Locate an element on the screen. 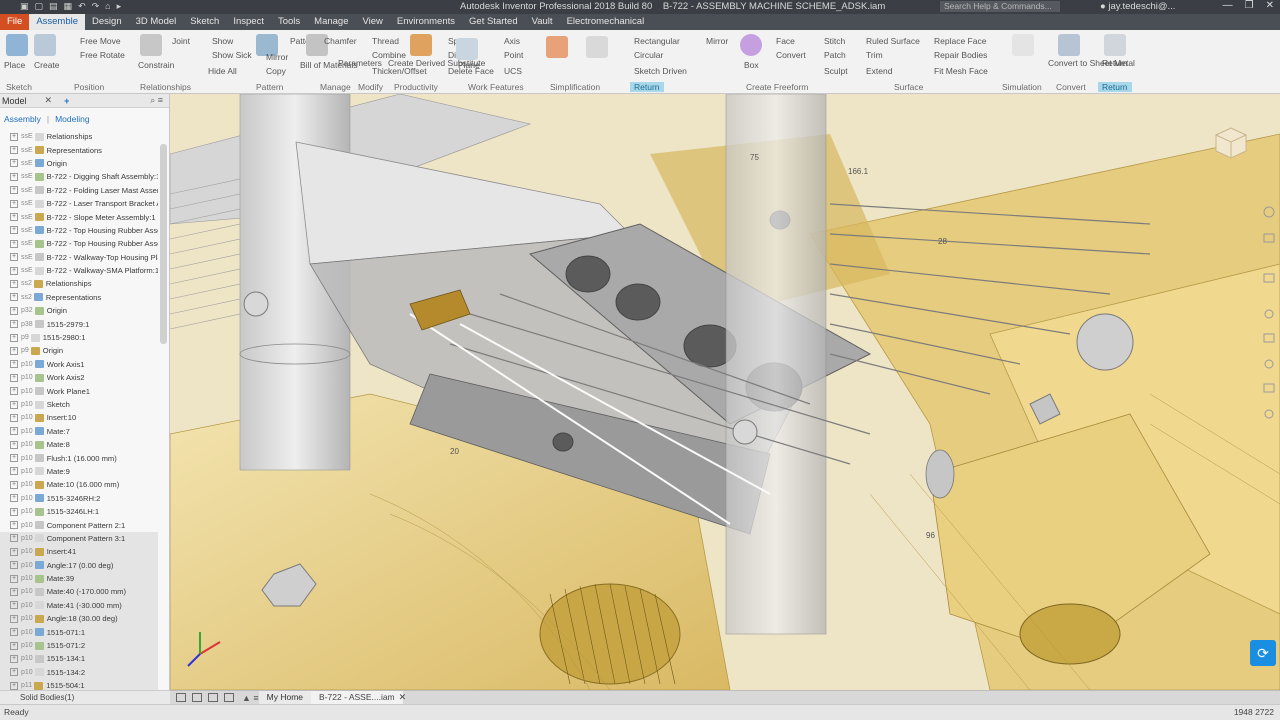 This screenshot has height=720, width=1280. replace-face-button: Replace Face is located at coordinates (960, 41).